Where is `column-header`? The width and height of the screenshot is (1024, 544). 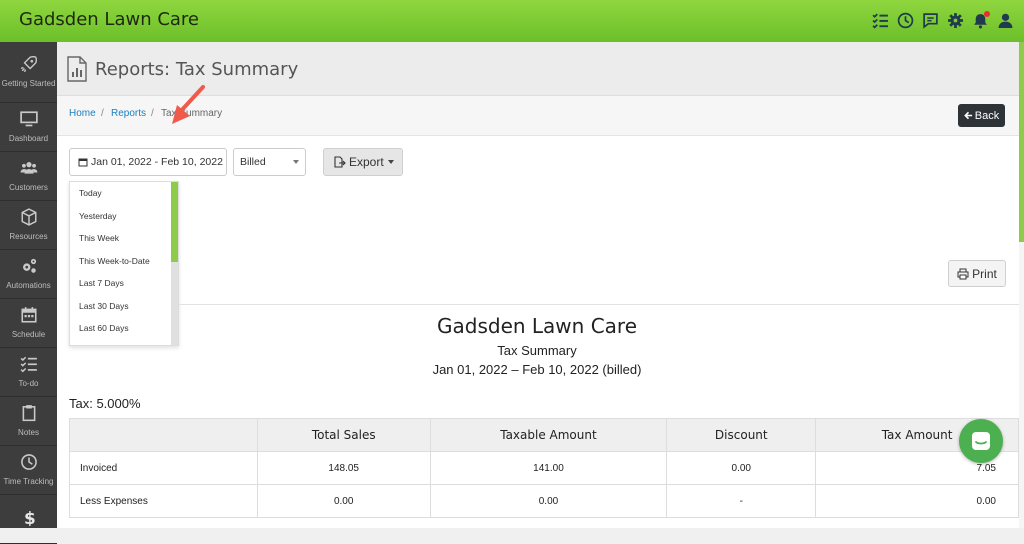 column-header is located at coordinates (163, 435).